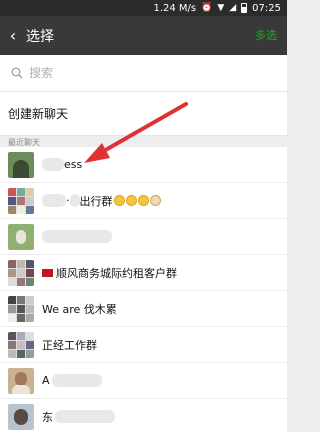 The width and height of the screenshot is (320, 432). Describe the element at coordinates (143, 35) in the screenshot. I see `title-bar: ‹ 选择 多选` at that location.